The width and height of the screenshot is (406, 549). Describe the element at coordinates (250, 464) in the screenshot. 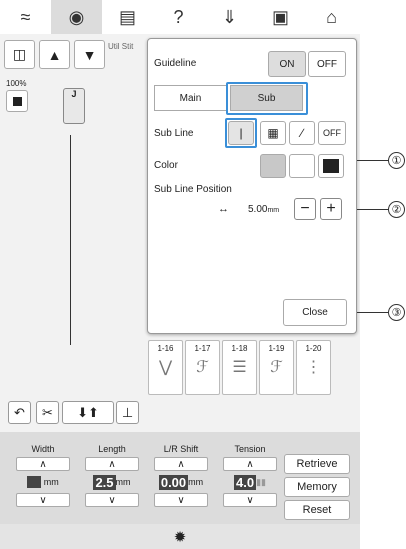

I see `tension-up-button: ∧` at that location.